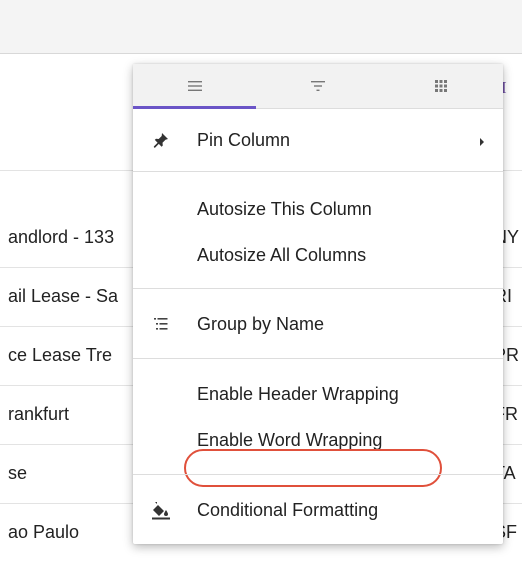 The height and width of the screenshot is (562, 522). What do you see at coordinates (73, 355) in the screenshot?
I see `table-cell: ce Lease Tre` at bounding box center [73, 355].